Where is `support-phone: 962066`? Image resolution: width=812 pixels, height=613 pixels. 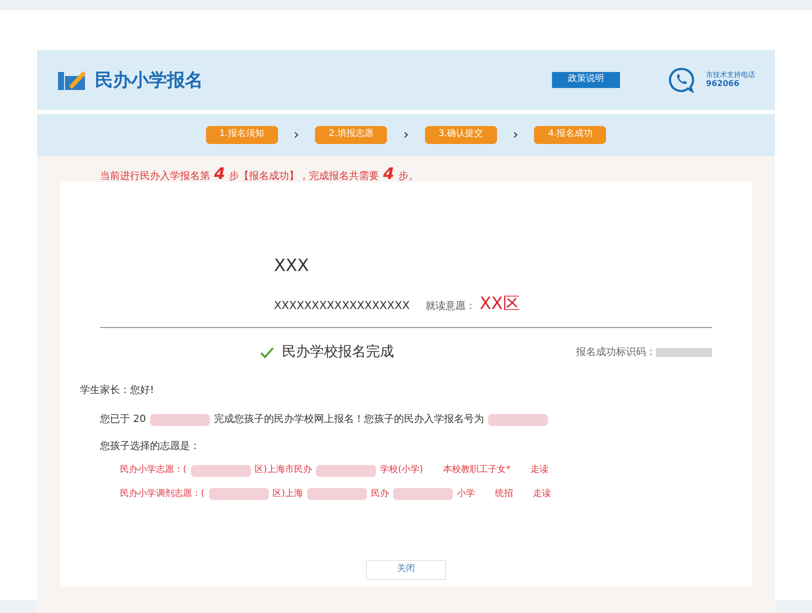
support-phone: 962066 is located at coordinates (723, 84).